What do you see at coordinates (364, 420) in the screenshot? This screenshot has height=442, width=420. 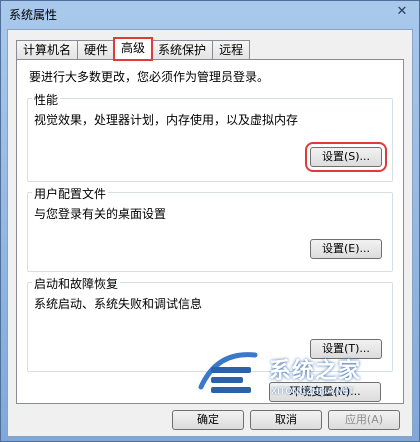 I see `apply-button: 应用(A)` at bounding box center [364, 420].